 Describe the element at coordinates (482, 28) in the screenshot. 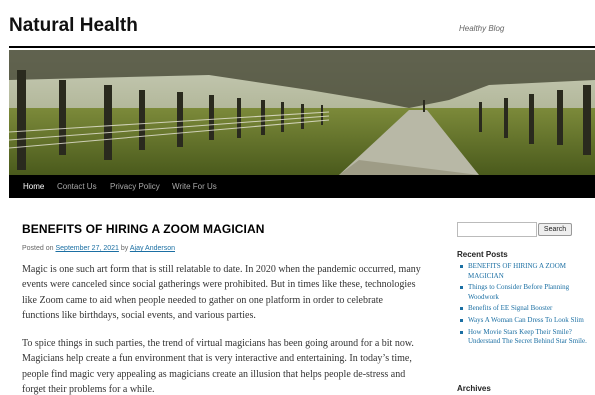

I see `site-tagline: Healthy Blog` at that location.